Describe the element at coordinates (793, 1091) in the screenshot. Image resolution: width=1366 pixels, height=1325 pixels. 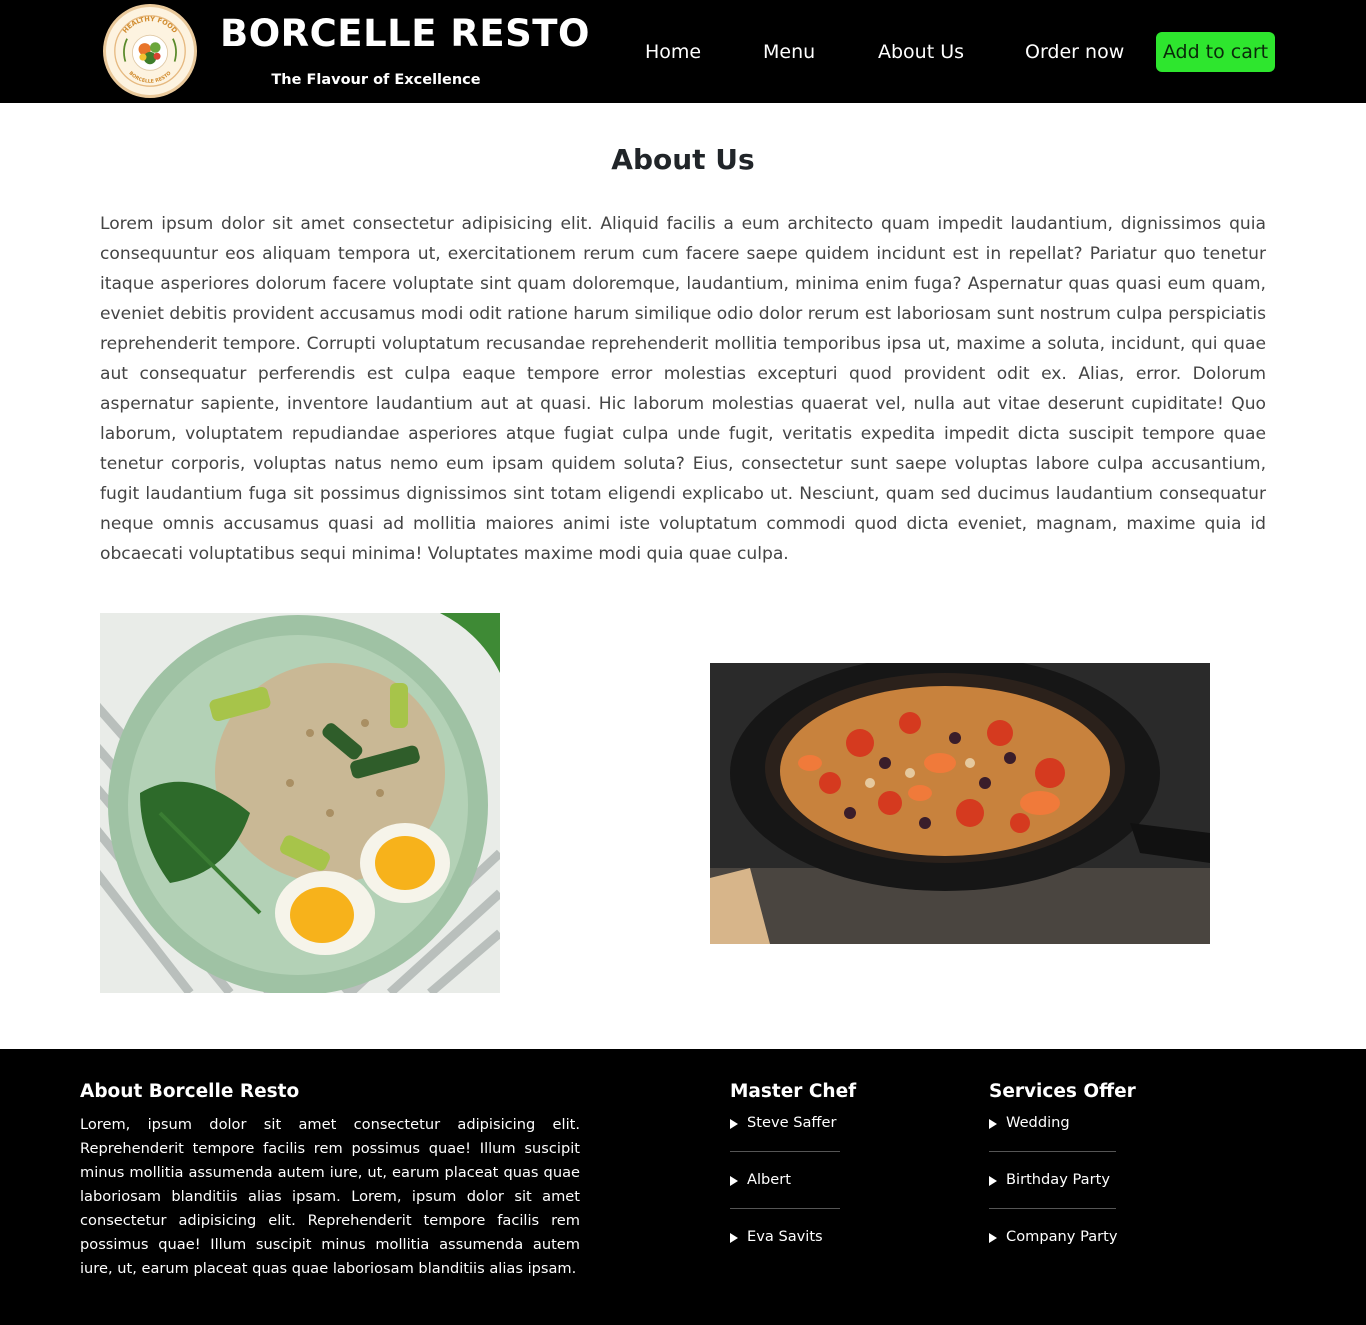
I see `footer-chef-heading: Master Chef` at that location.